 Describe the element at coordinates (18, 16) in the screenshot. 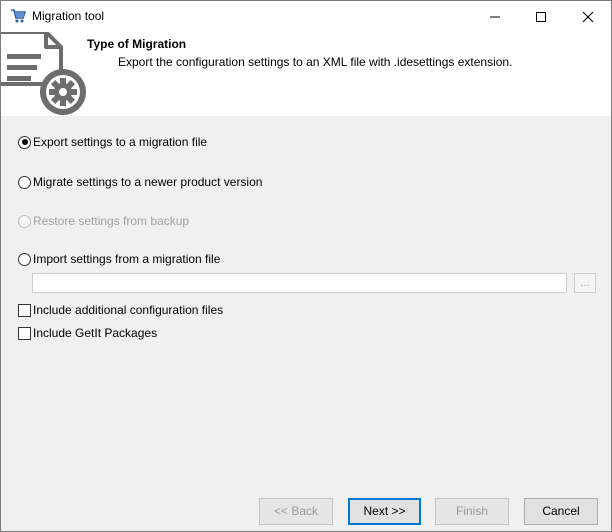

I see `shopping-cart-icon` at that location.